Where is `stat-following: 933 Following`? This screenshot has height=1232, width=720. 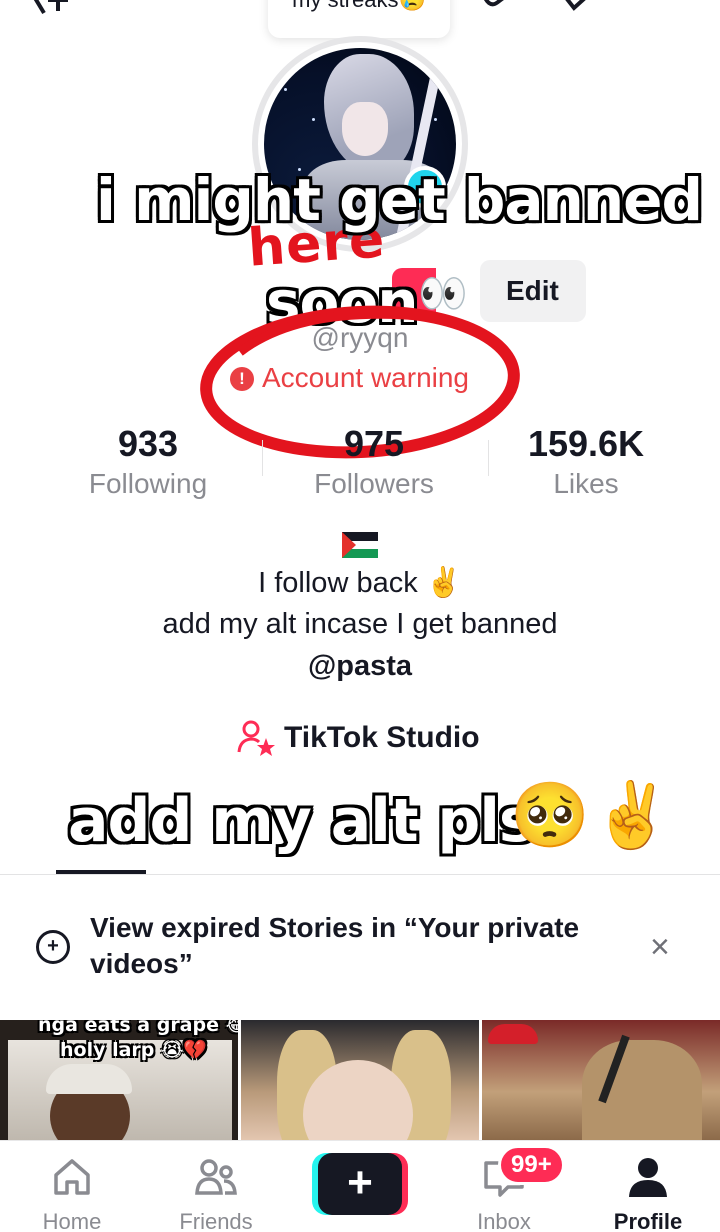 stat-following: 933 Following is located at coordinates (148, 464).